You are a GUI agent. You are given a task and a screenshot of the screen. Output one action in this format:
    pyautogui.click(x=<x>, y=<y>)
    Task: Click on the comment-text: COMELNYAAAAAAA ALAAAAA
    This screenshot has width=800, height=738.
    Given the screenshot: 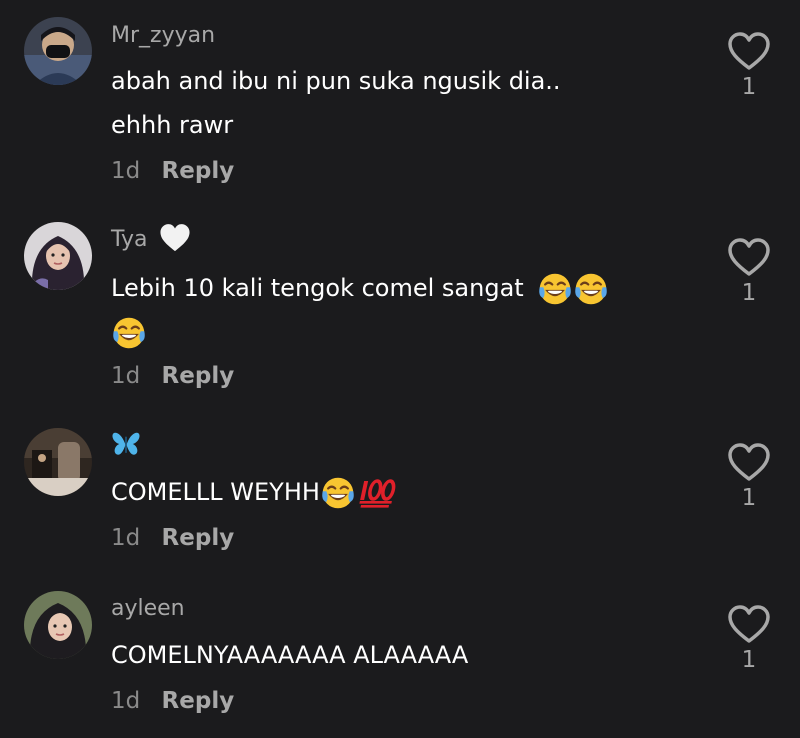 What is the action you would take?
    pyautogui.click(x=406, y=655)
    